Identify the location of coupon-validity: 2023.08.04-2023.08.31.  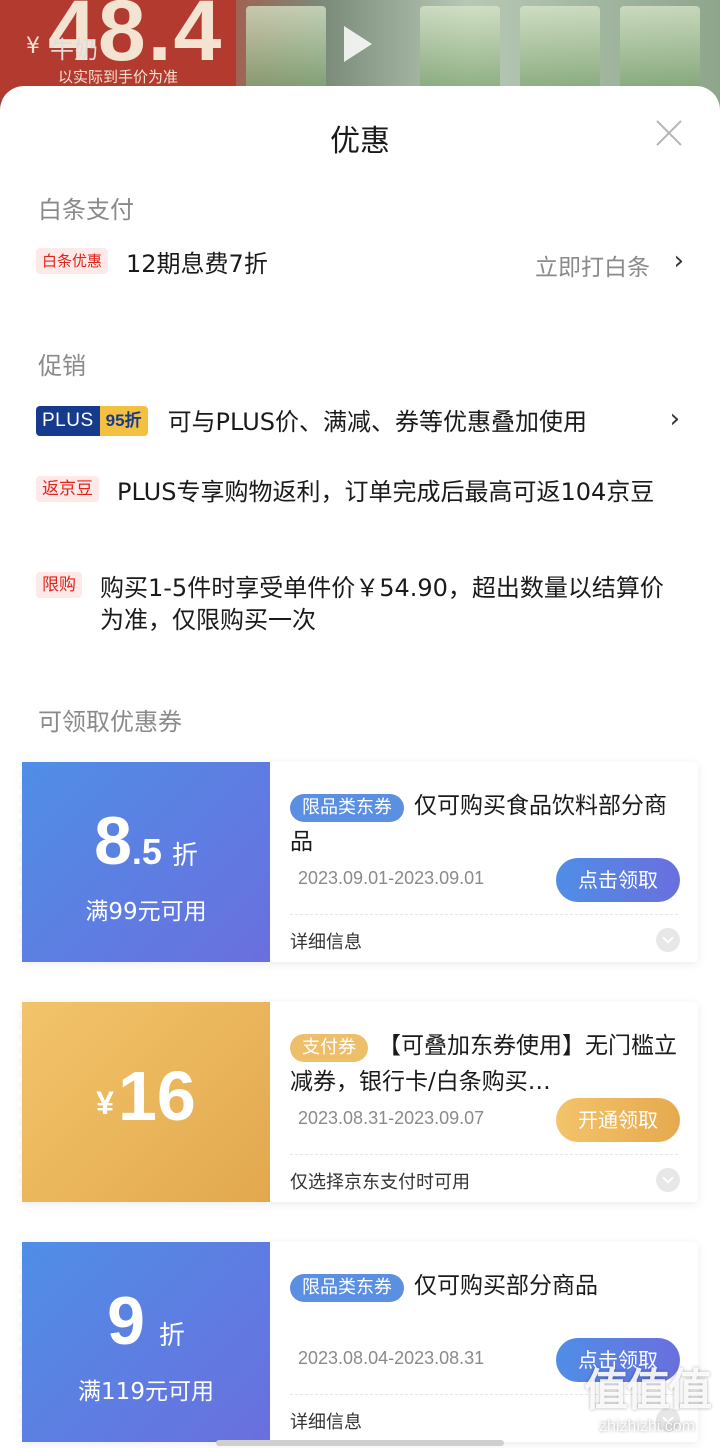
(391, 1358).